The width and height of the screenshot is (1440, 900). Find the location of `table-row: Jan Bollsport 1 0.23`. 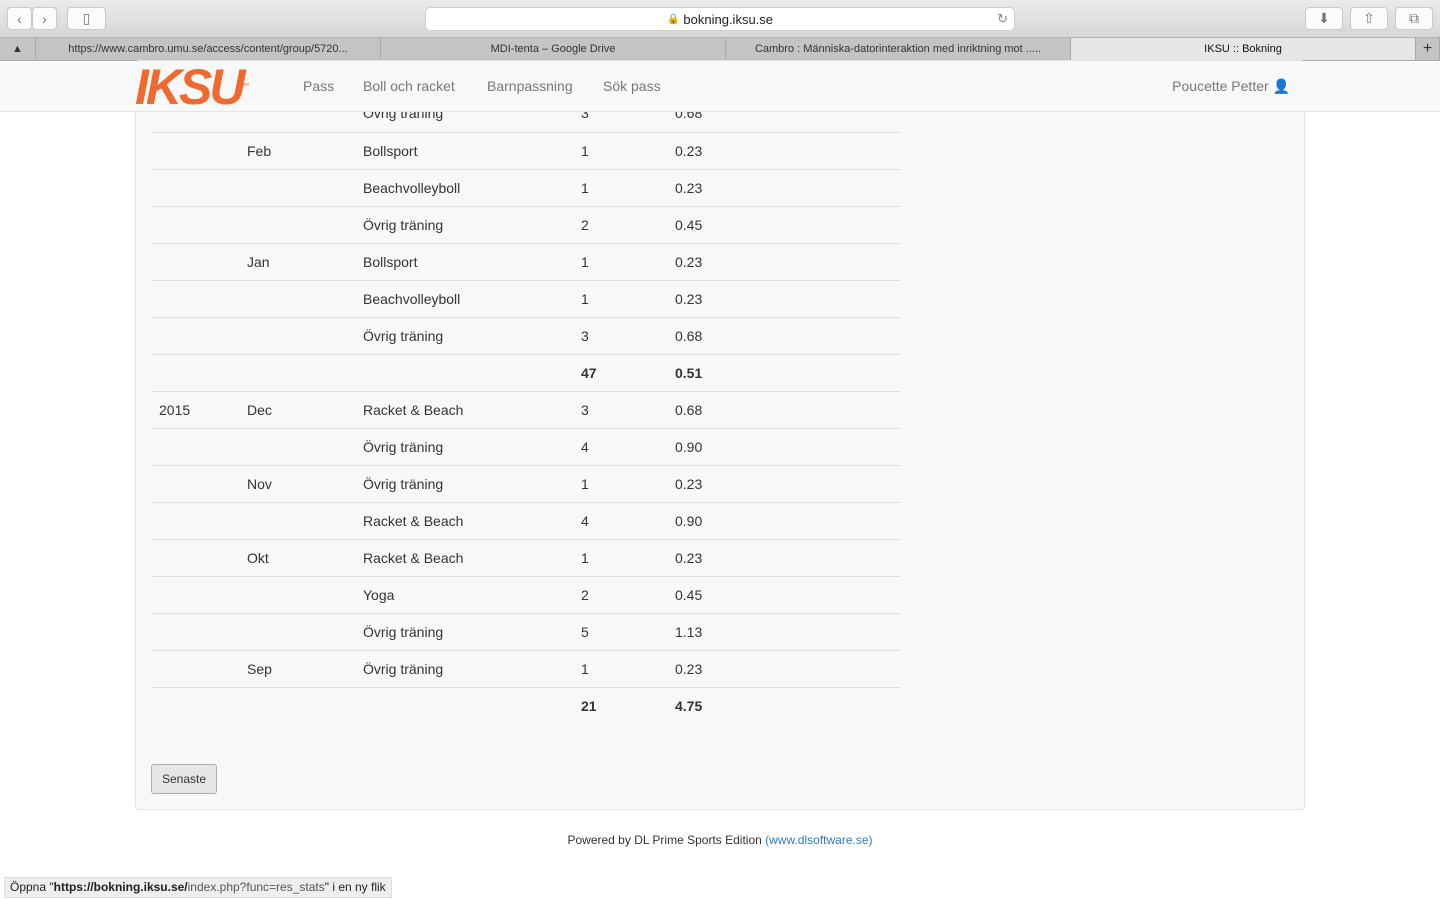

table-row: Jan Bollsport 1 0.23 is located at coordinates (525, 261).